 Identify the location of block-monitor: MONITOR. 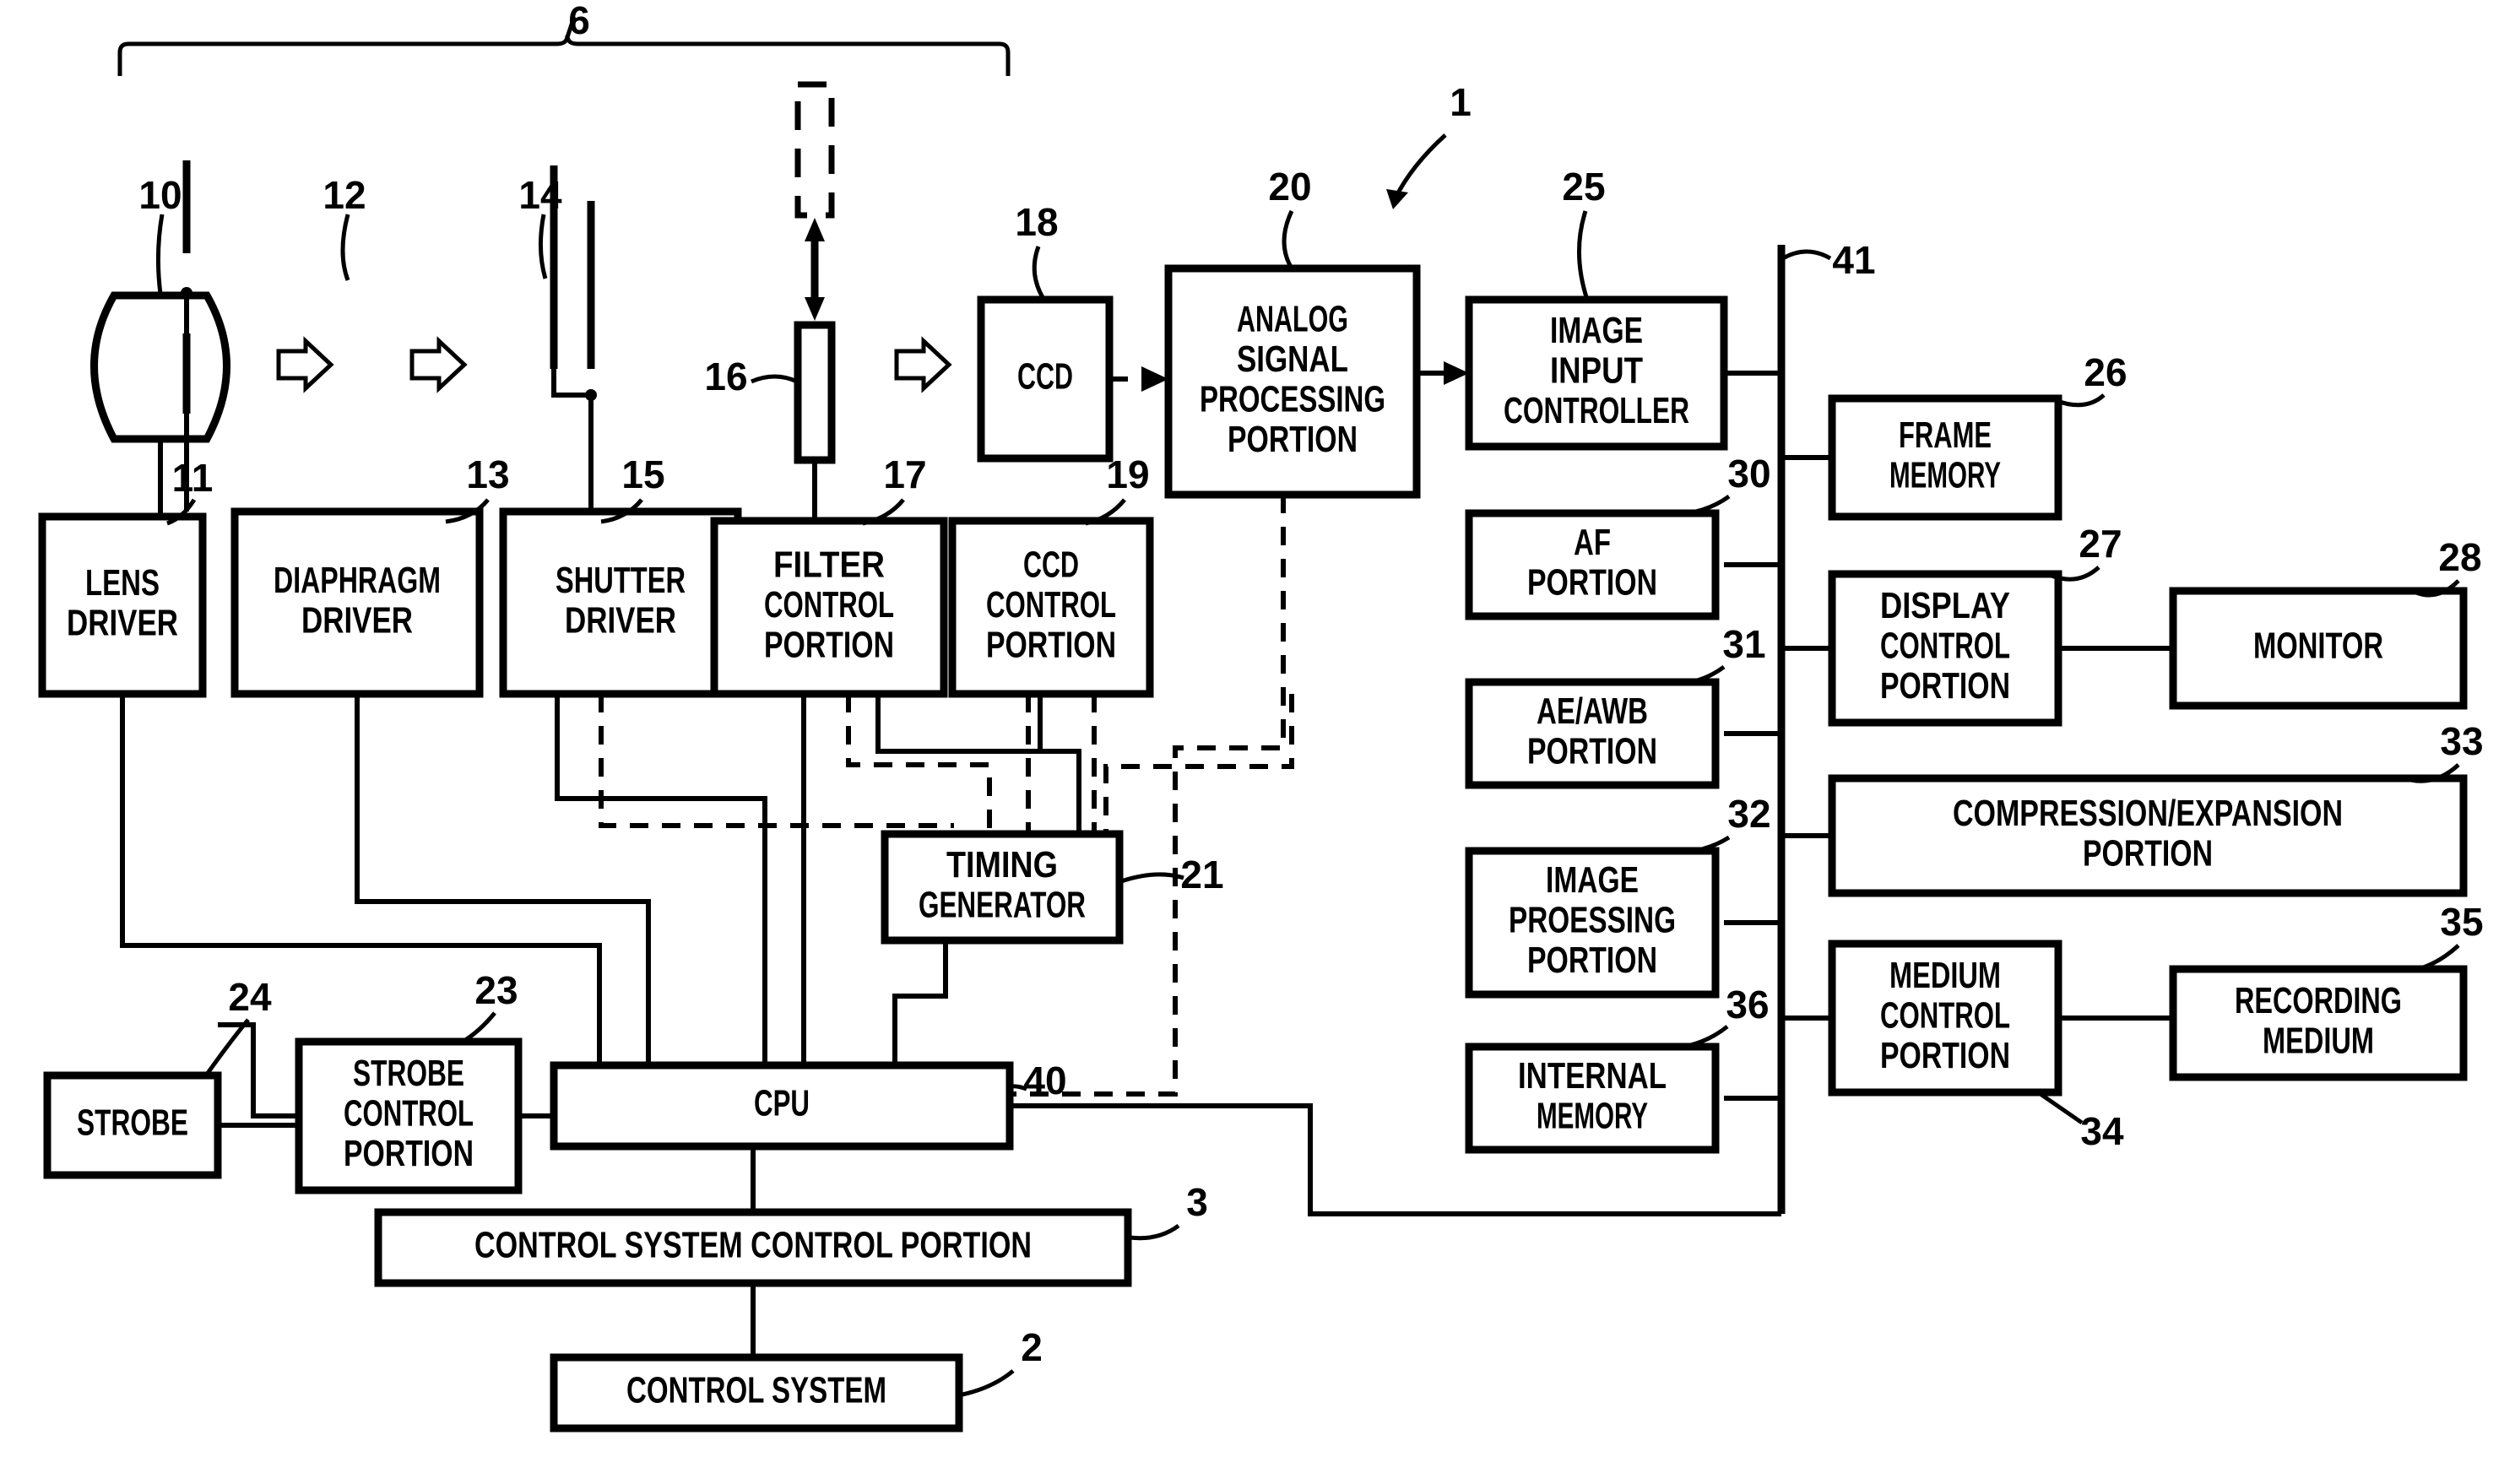
(2318, 648).